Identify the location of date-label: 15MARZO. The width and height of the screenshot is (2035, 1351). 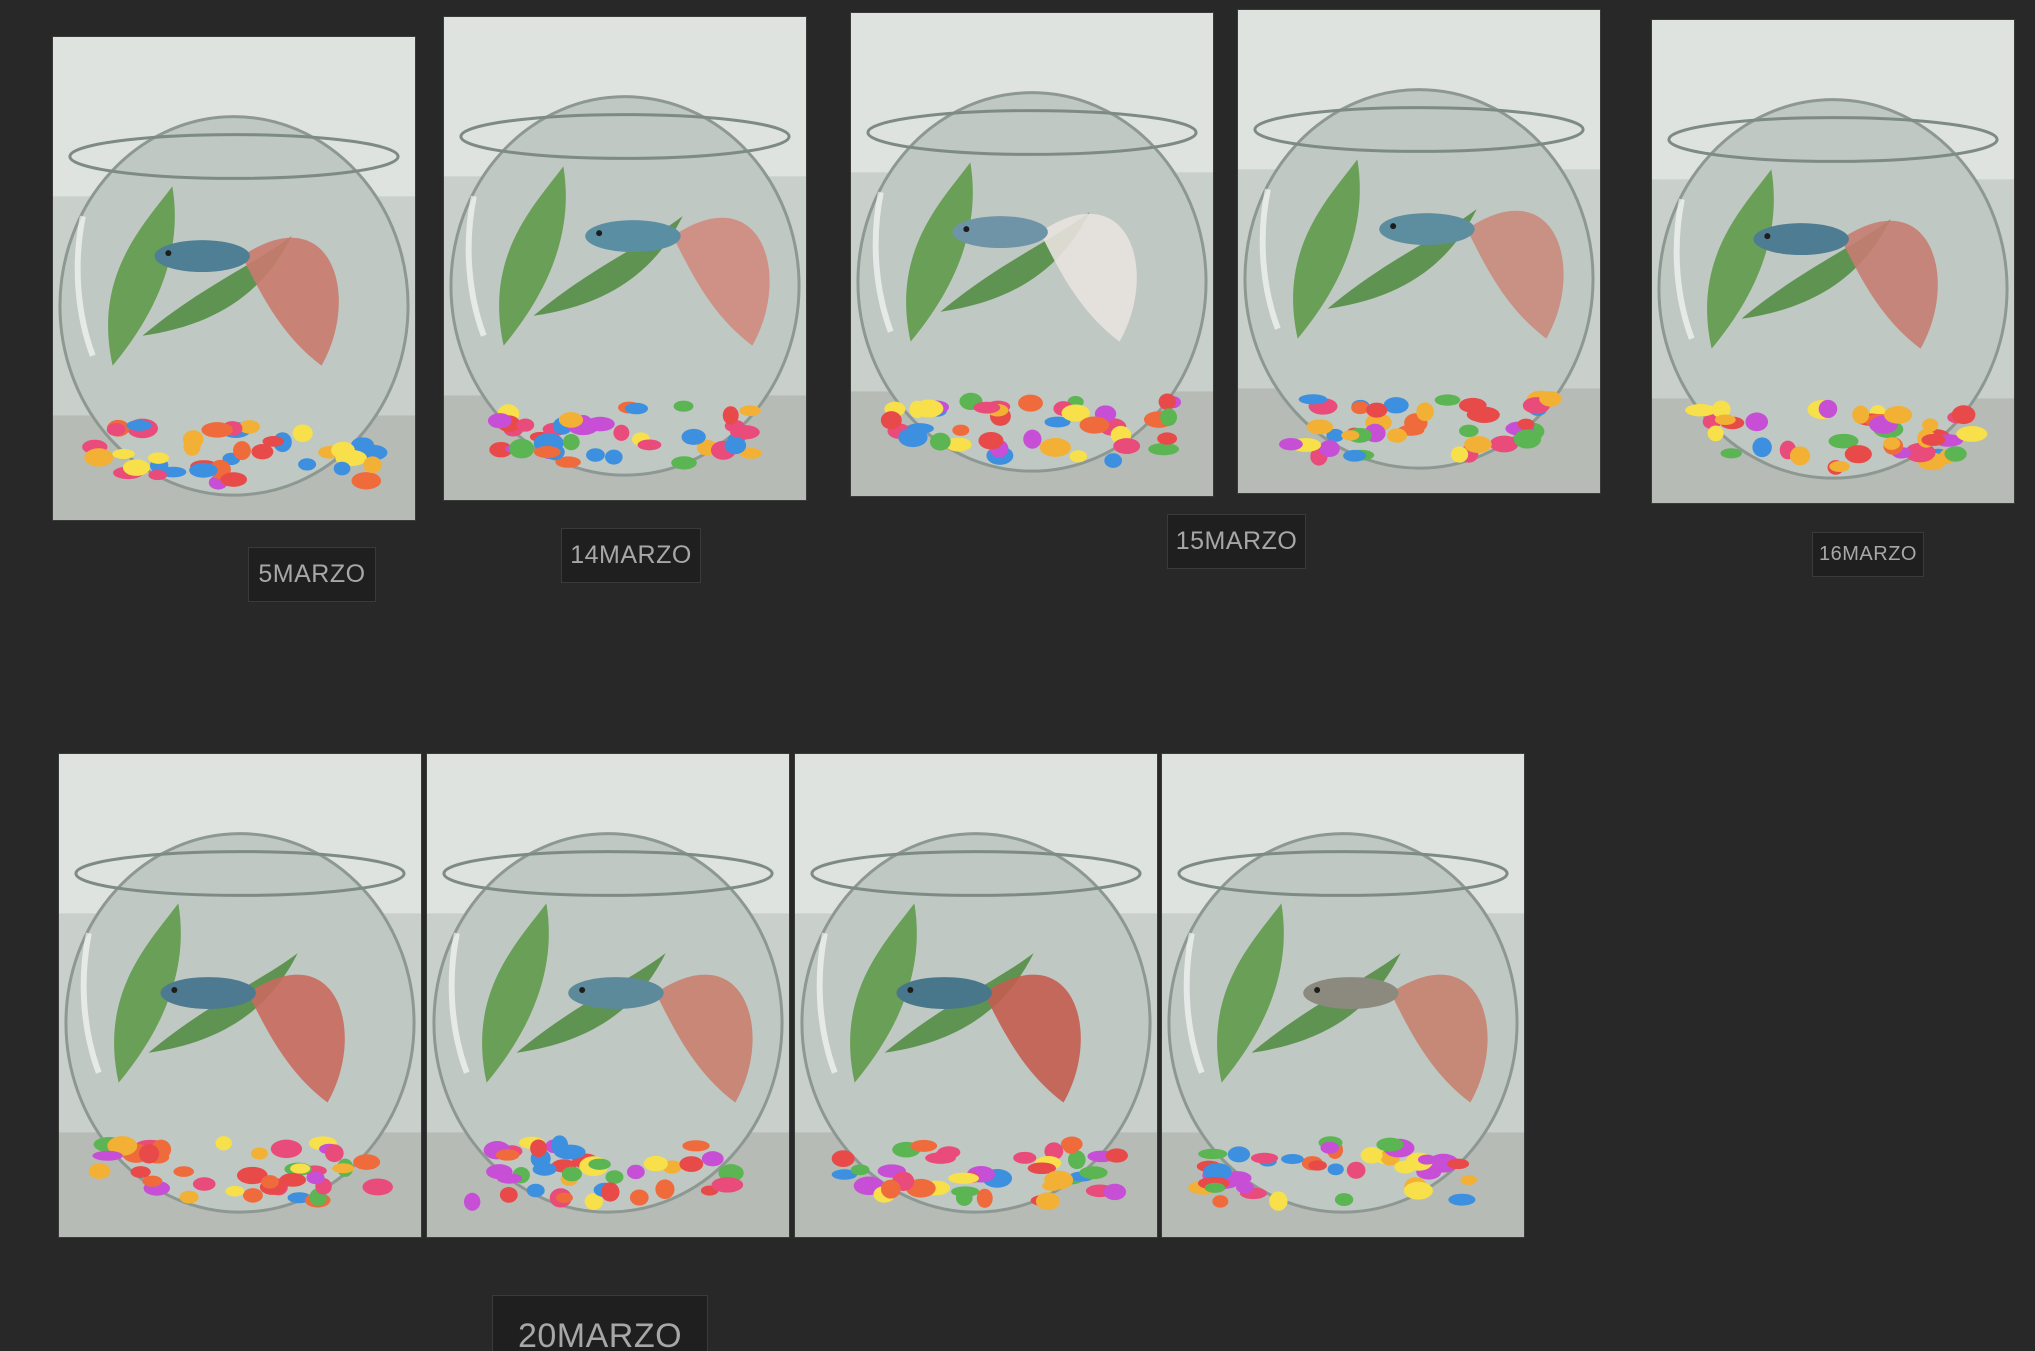
(1236, 541).